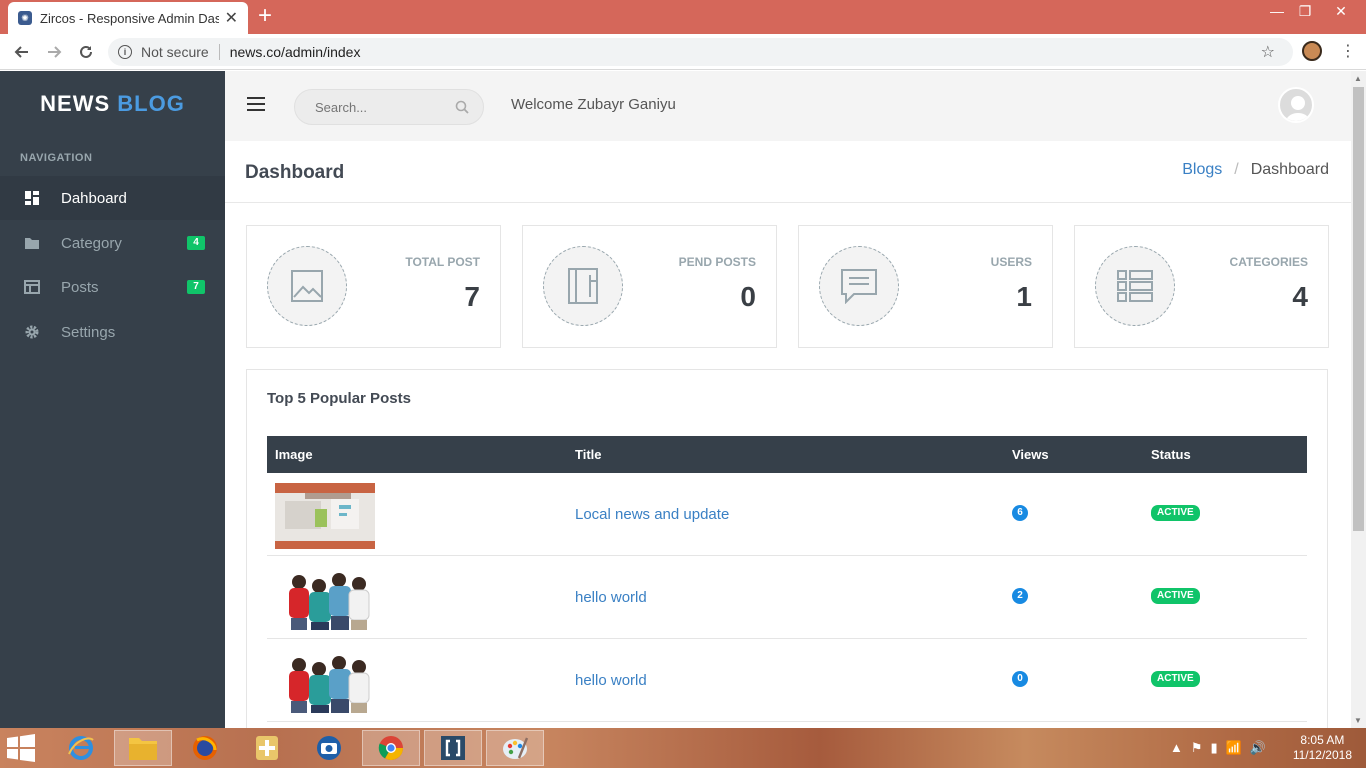 The width and height of the screenshot is (1366, 768). Describe the element at coordinates (75, 103) in the screenshot. I see `logo-news: NEWS` at that location.